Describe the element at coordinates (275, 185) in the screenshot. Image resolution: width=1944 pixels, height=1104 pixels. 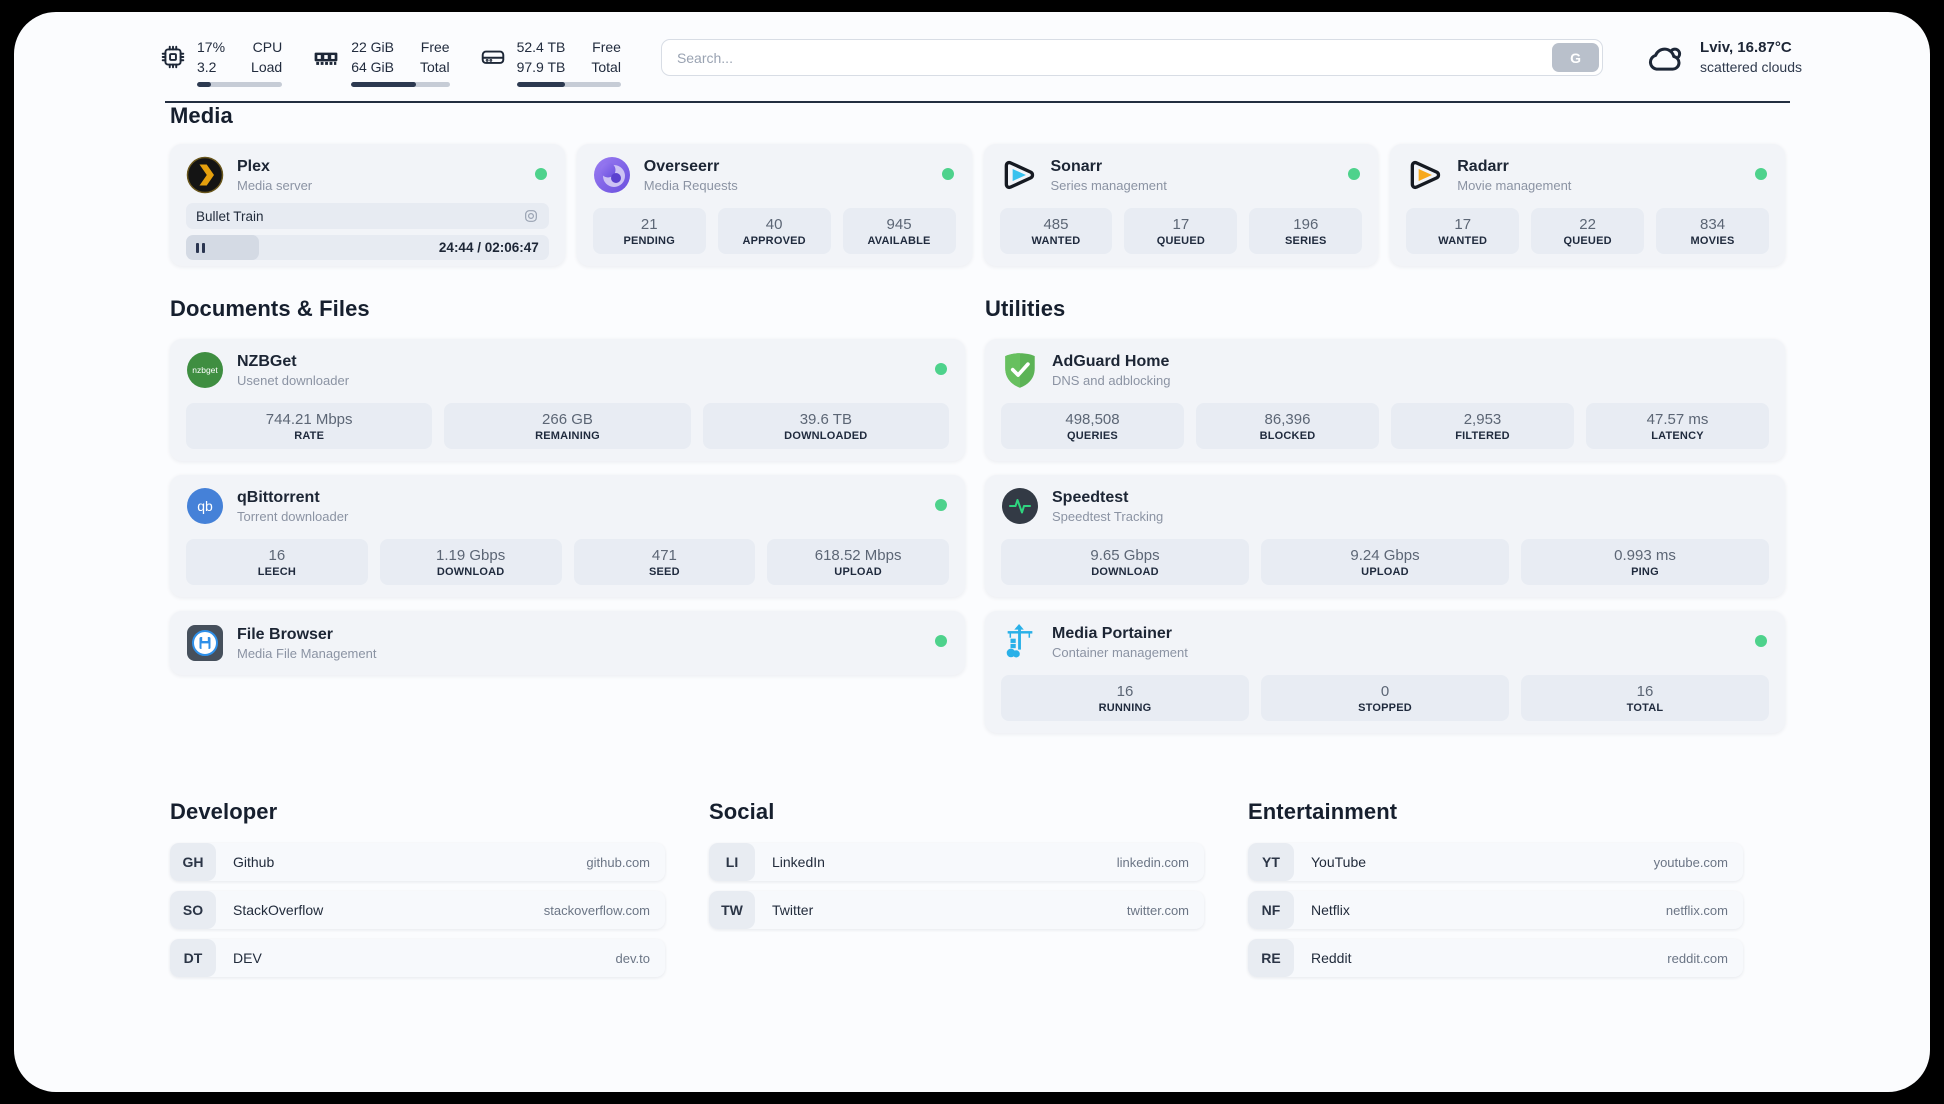
I see `app-subtitle: Media server` at that location.